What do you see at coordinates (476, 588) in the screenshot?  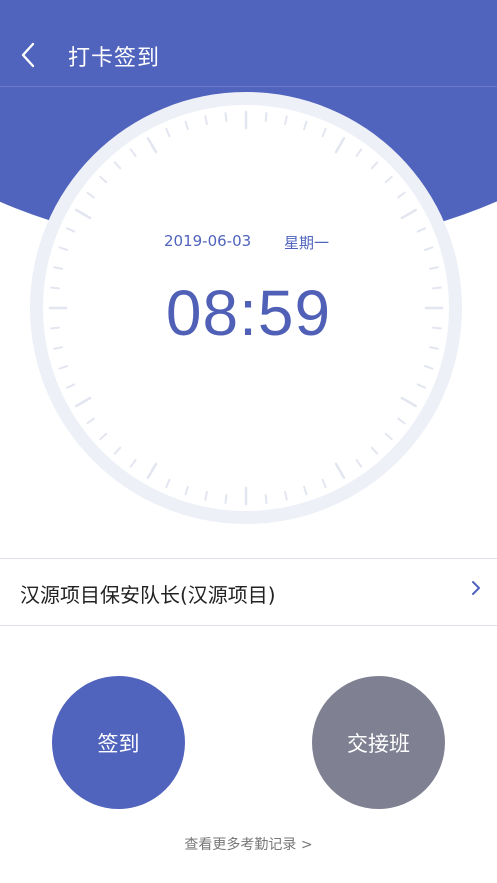 I see `chevron-right-icon` at bounding box center [476, 588].